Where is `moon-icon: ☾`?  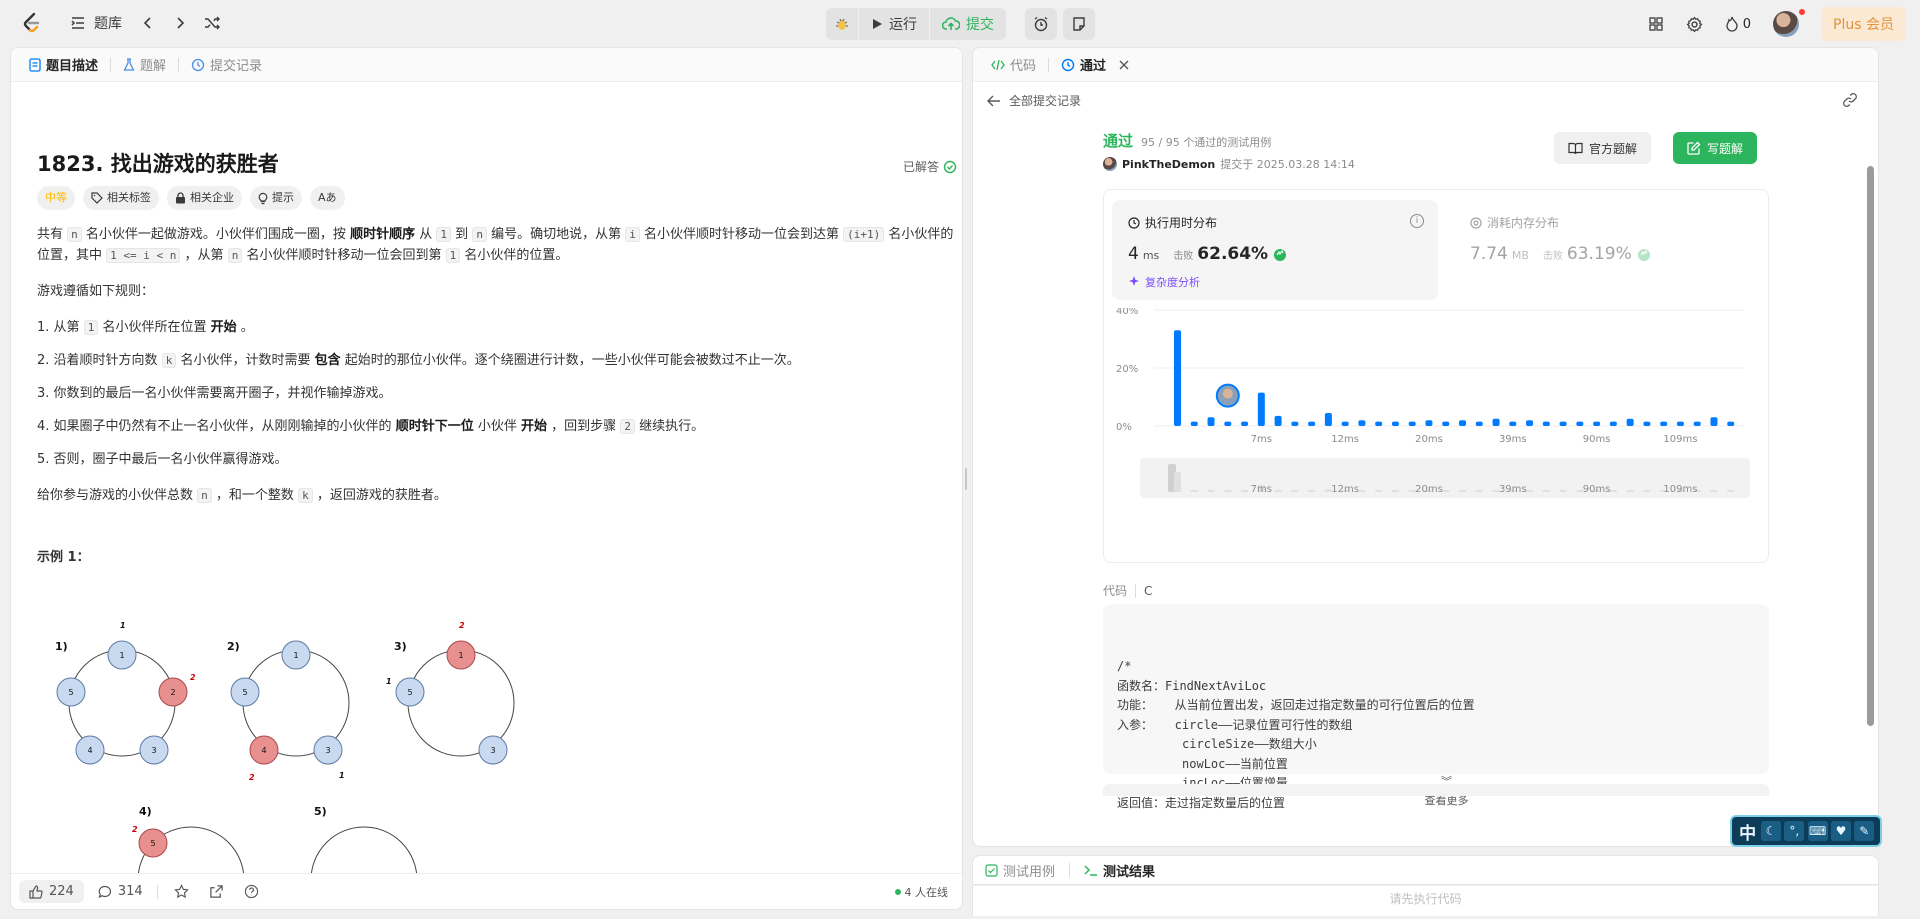
moon-icon: ☾ is located at coordinates (1770, 831).